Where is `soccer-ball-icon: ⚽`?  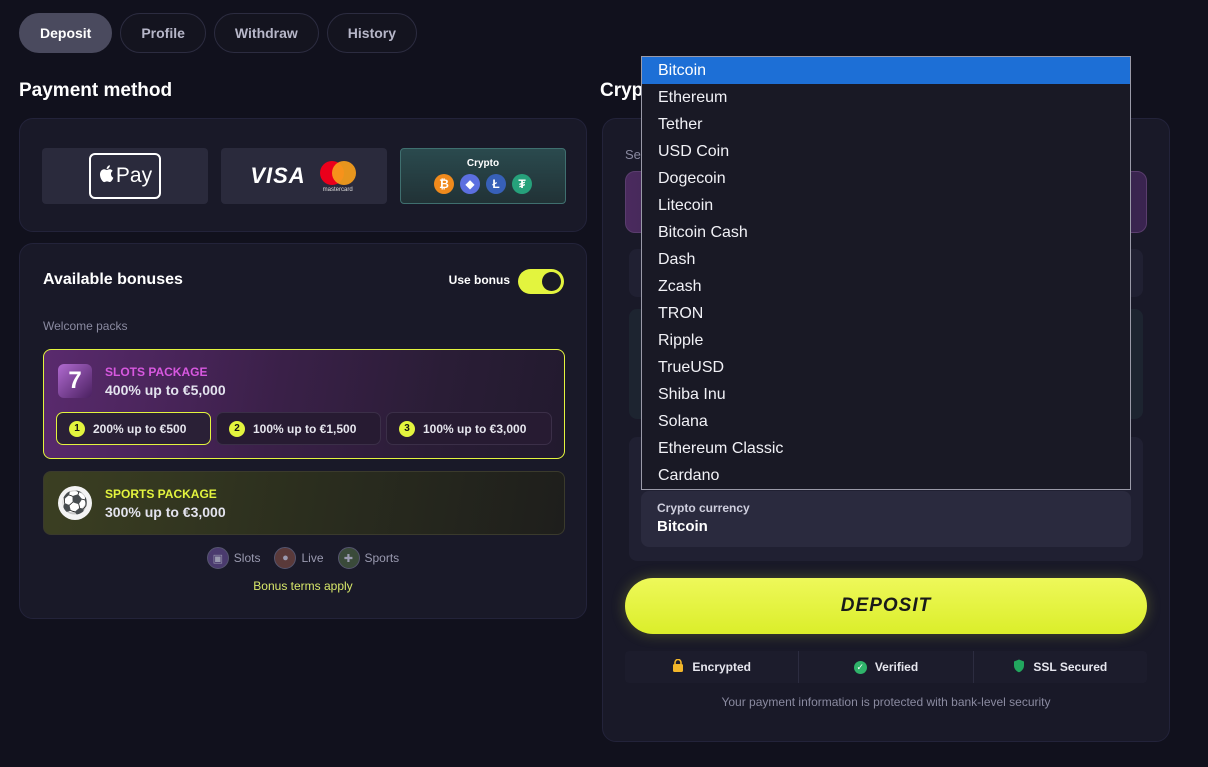 soccer-ball-icon: ⚽ is located at coordinates (75, 503).